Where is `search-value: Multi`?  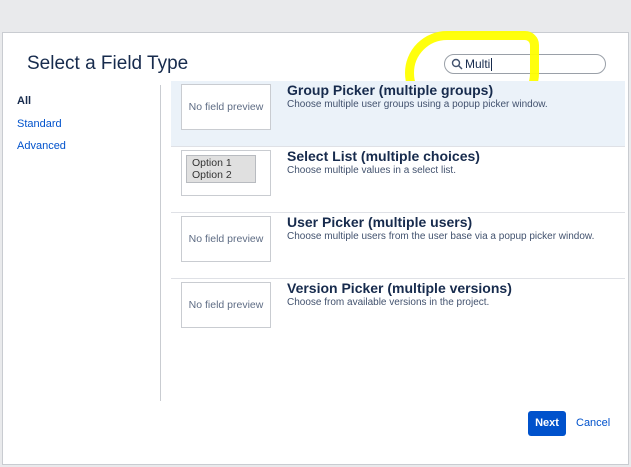
search-value: Multi is located at coordinates (478, 64).